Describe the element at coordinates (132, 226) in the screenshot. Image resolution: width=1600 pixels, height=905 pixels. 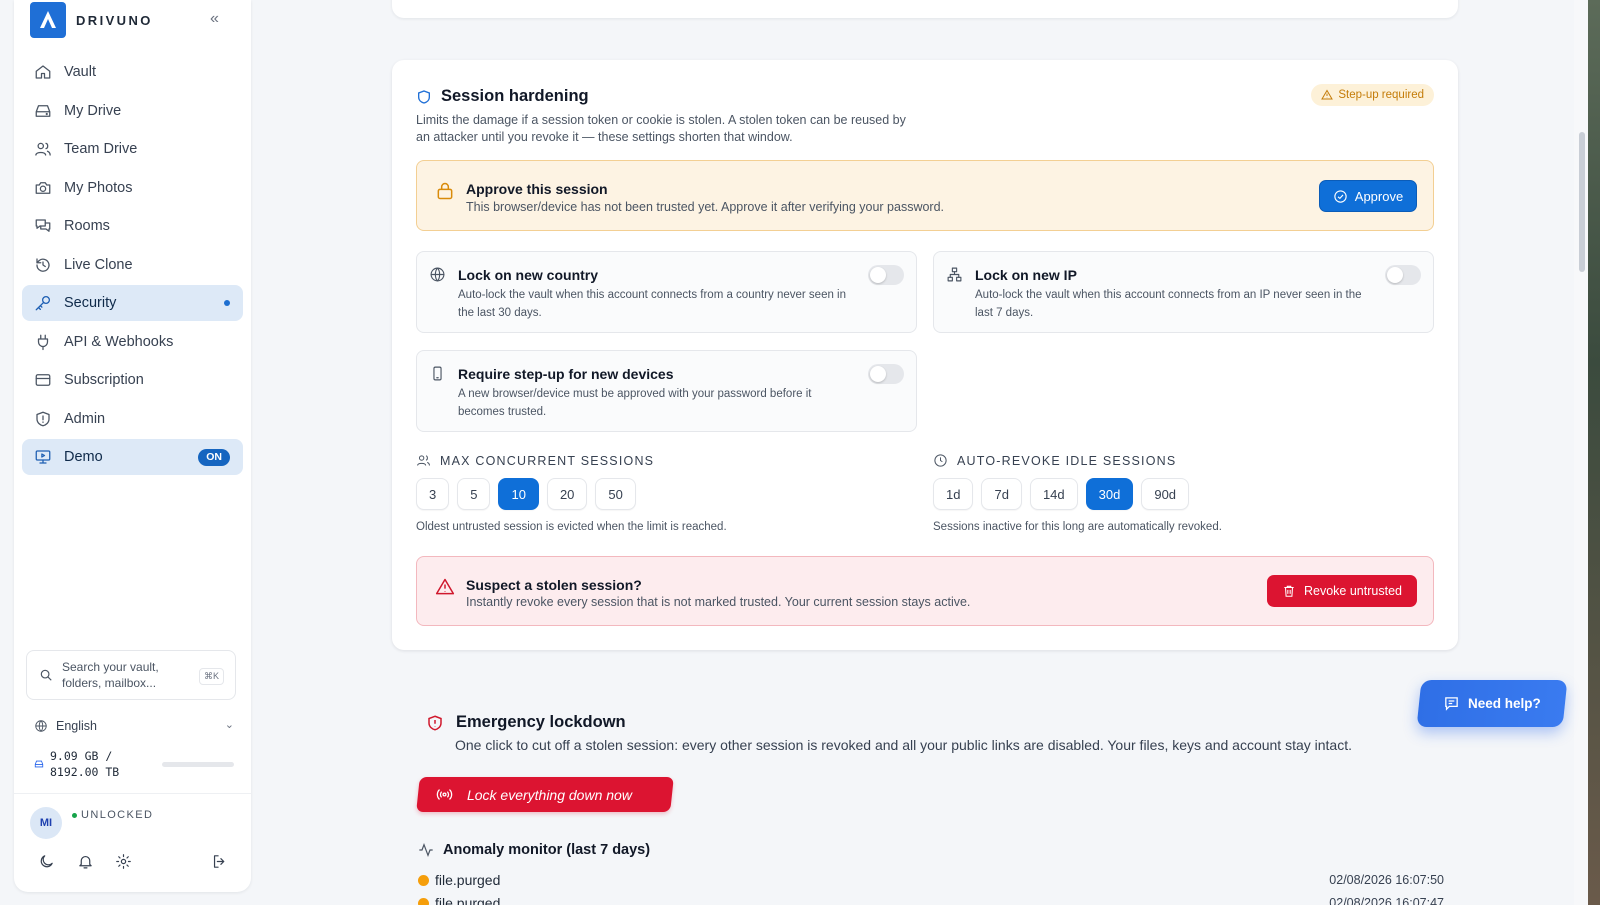
I see `sidebar-item-rooms: Rooms` at that location.